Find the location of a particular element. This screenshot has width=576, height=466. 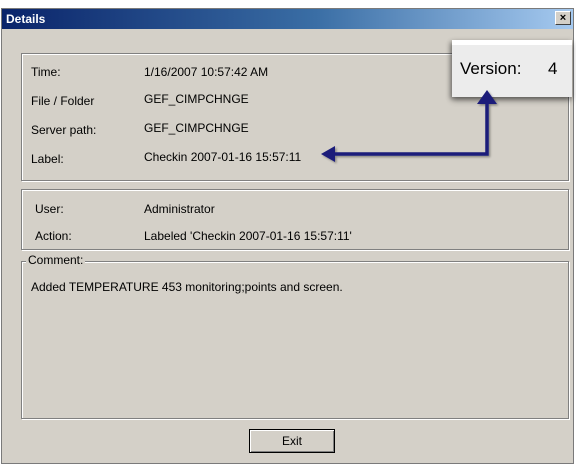

close-button: × is located at coordinates (563, 18).